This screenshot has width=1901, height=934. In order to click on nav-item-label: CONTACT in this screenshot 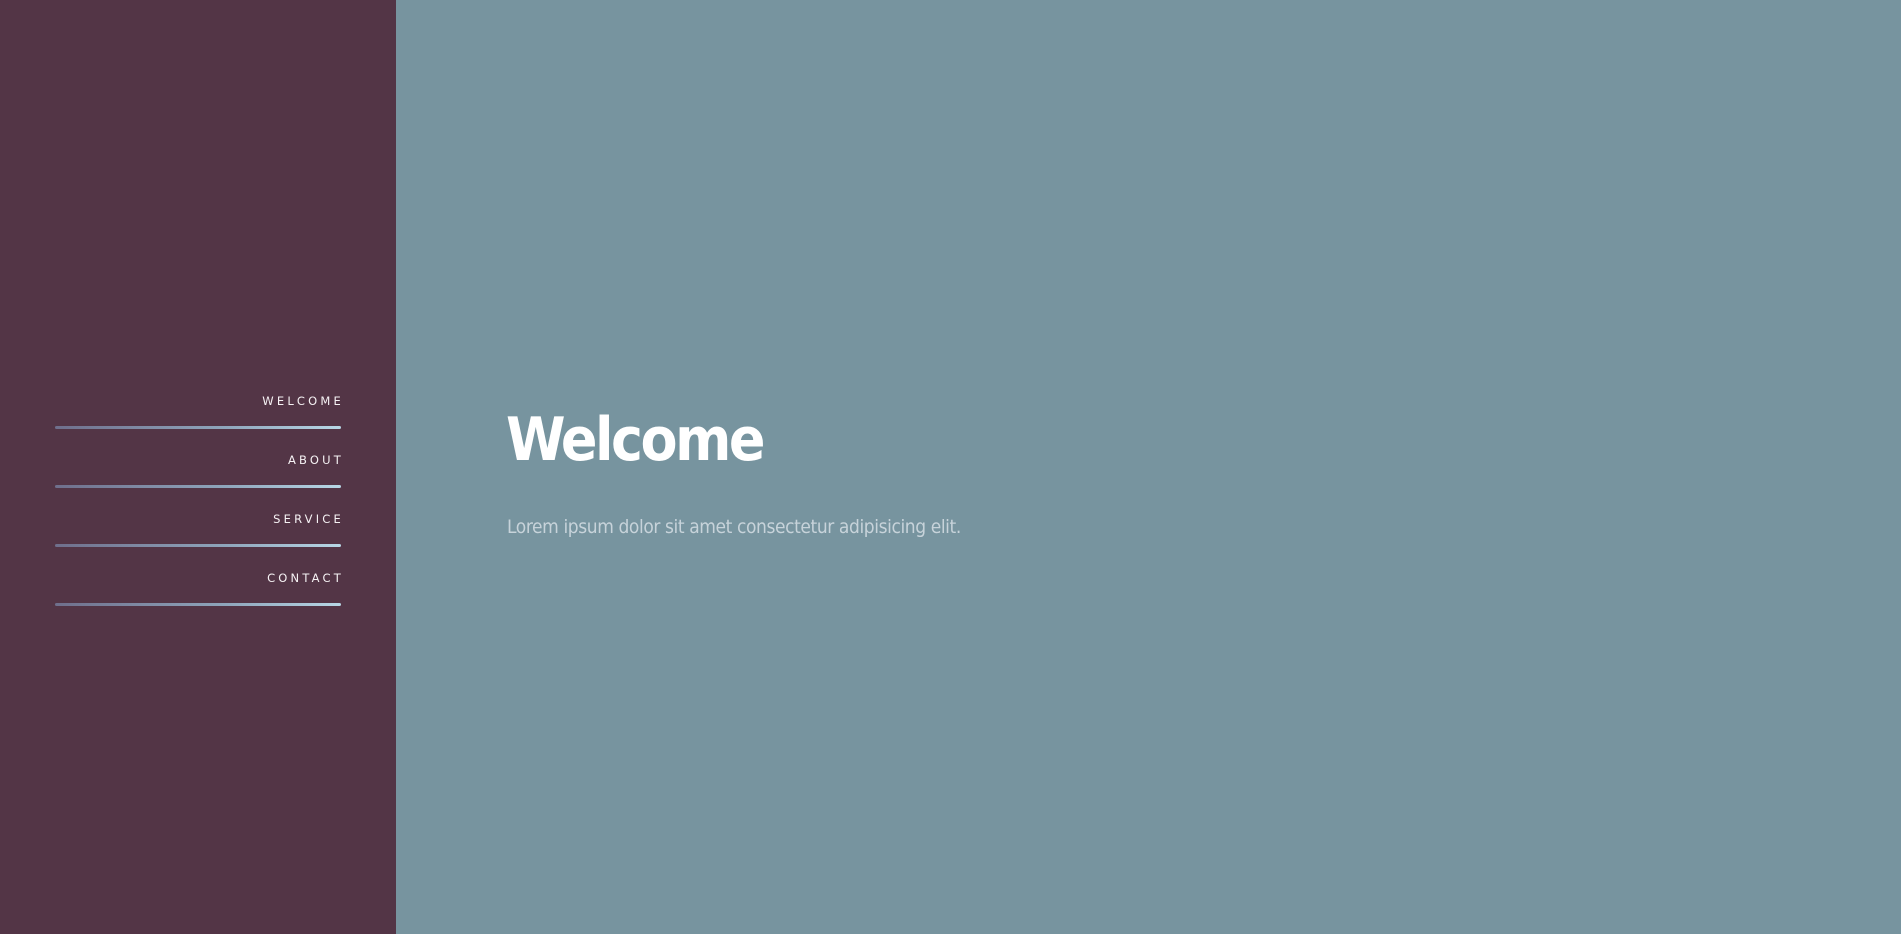, I will do `click(305, 578)`.